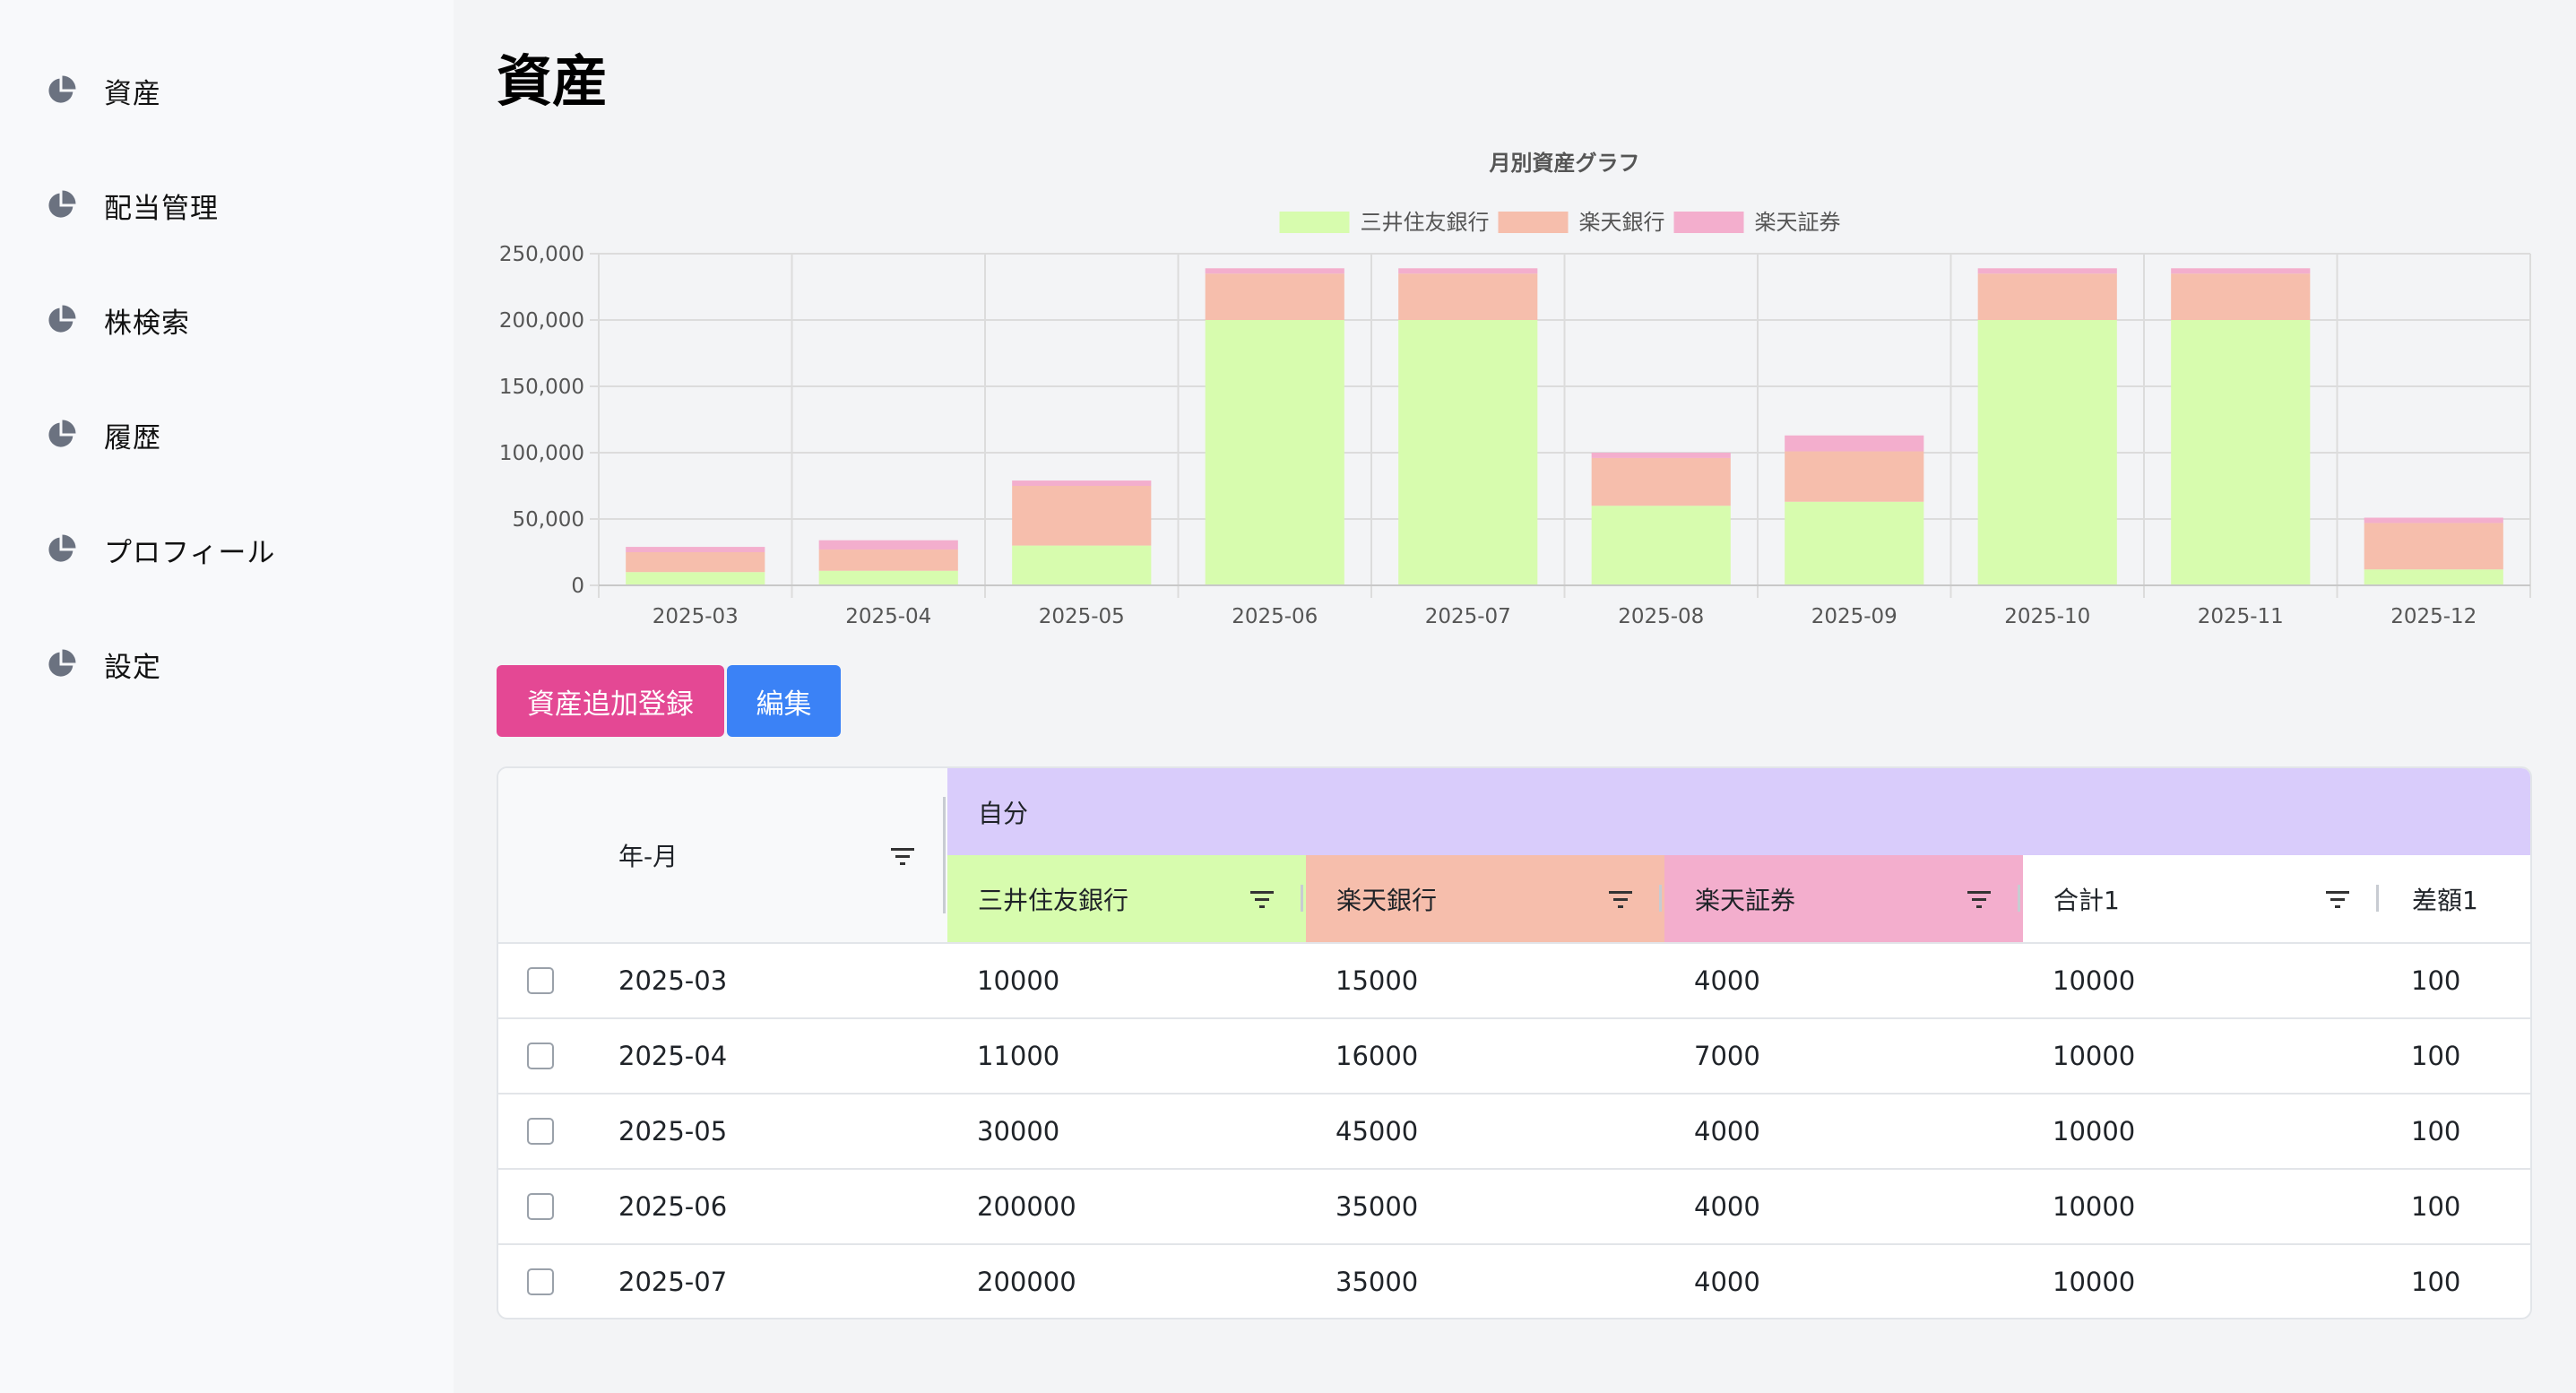 The height and width of the screenshot is (1393, 2576). What do you see at coordinates (541, 453) in the screenshot?
I see `y-tick-label: 100,000` at bounding box center [541, 453].